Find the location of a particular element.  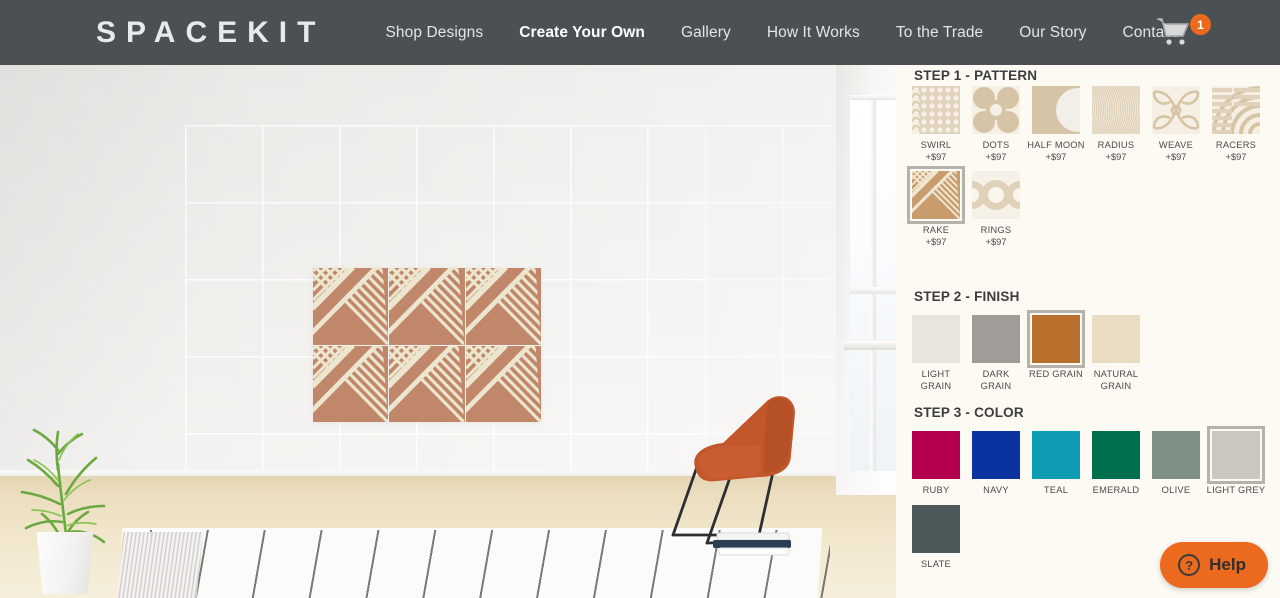

pattern-swirl: SWIRL +$97 is located at coordinates (936, 124).